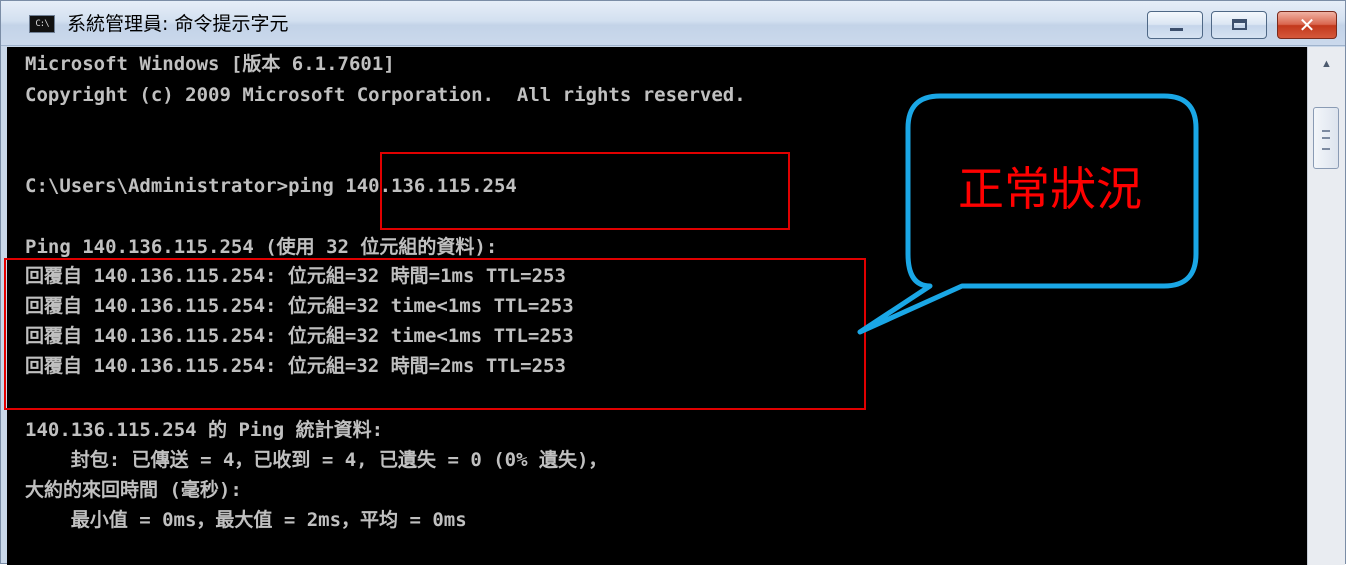 Image resolution: width=1346 pixels, height=565 pixels. What do you see at coordinates (204, 430) in the screenshot?
I see `console-line-stats-header: 140.136.115.254 的 Ping 統計資料:` at bounding box center [204, 430].